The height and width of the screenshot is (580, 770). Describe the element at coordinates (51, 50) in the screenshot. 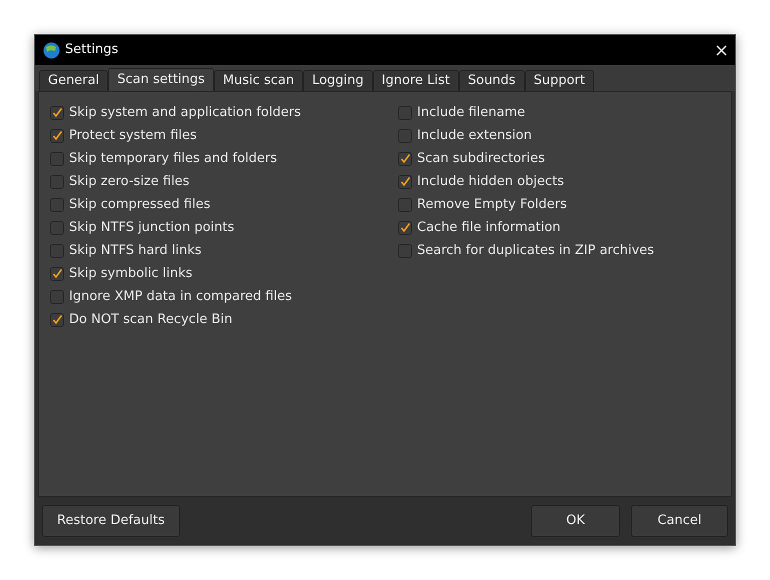

I see `globe-icon` at that location.